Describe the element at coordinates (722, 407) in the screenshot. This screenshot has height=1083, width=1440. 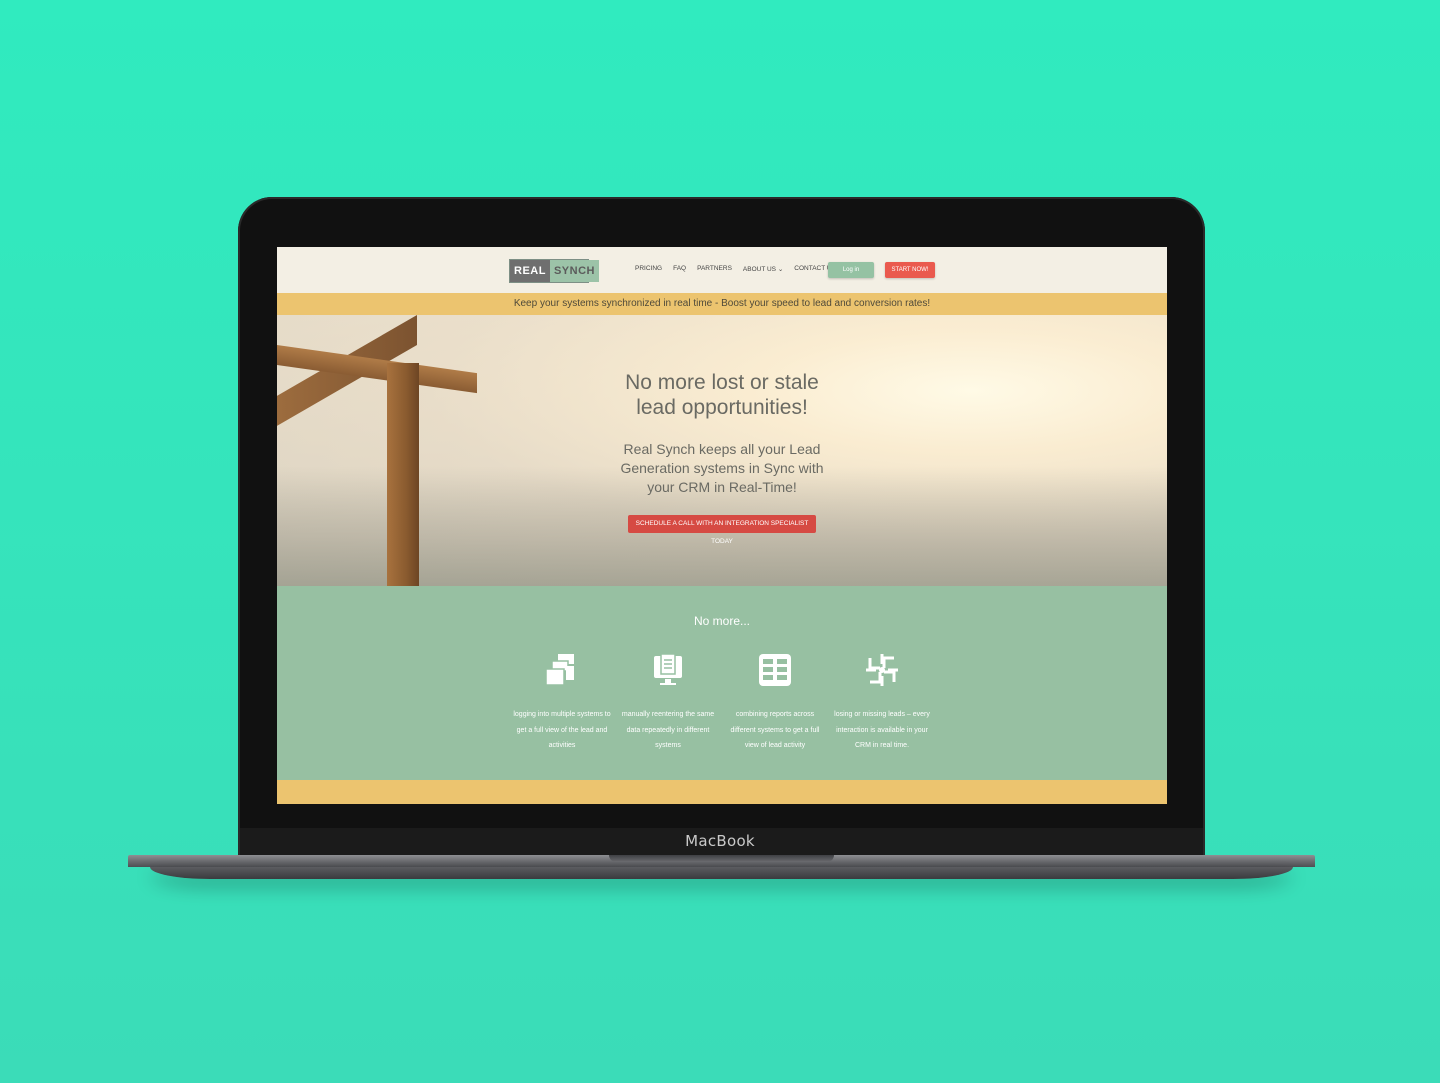
I see `hero-title-line2: lead opportunities!` at that location.